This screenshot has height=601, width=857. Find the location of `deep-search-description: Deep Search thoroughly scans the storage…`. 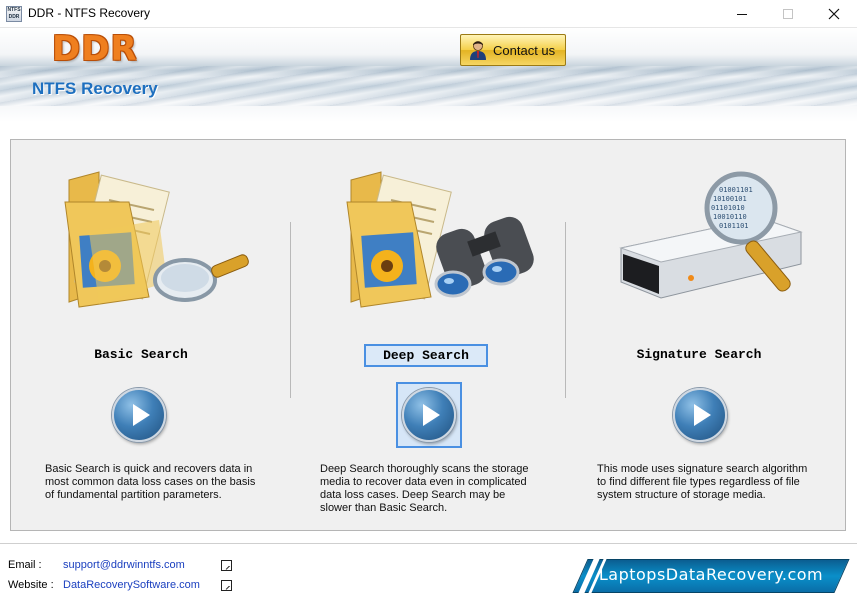

deep-search-description: Deep Search thoroughly scans the storage… is located at coordinates (424, 488).